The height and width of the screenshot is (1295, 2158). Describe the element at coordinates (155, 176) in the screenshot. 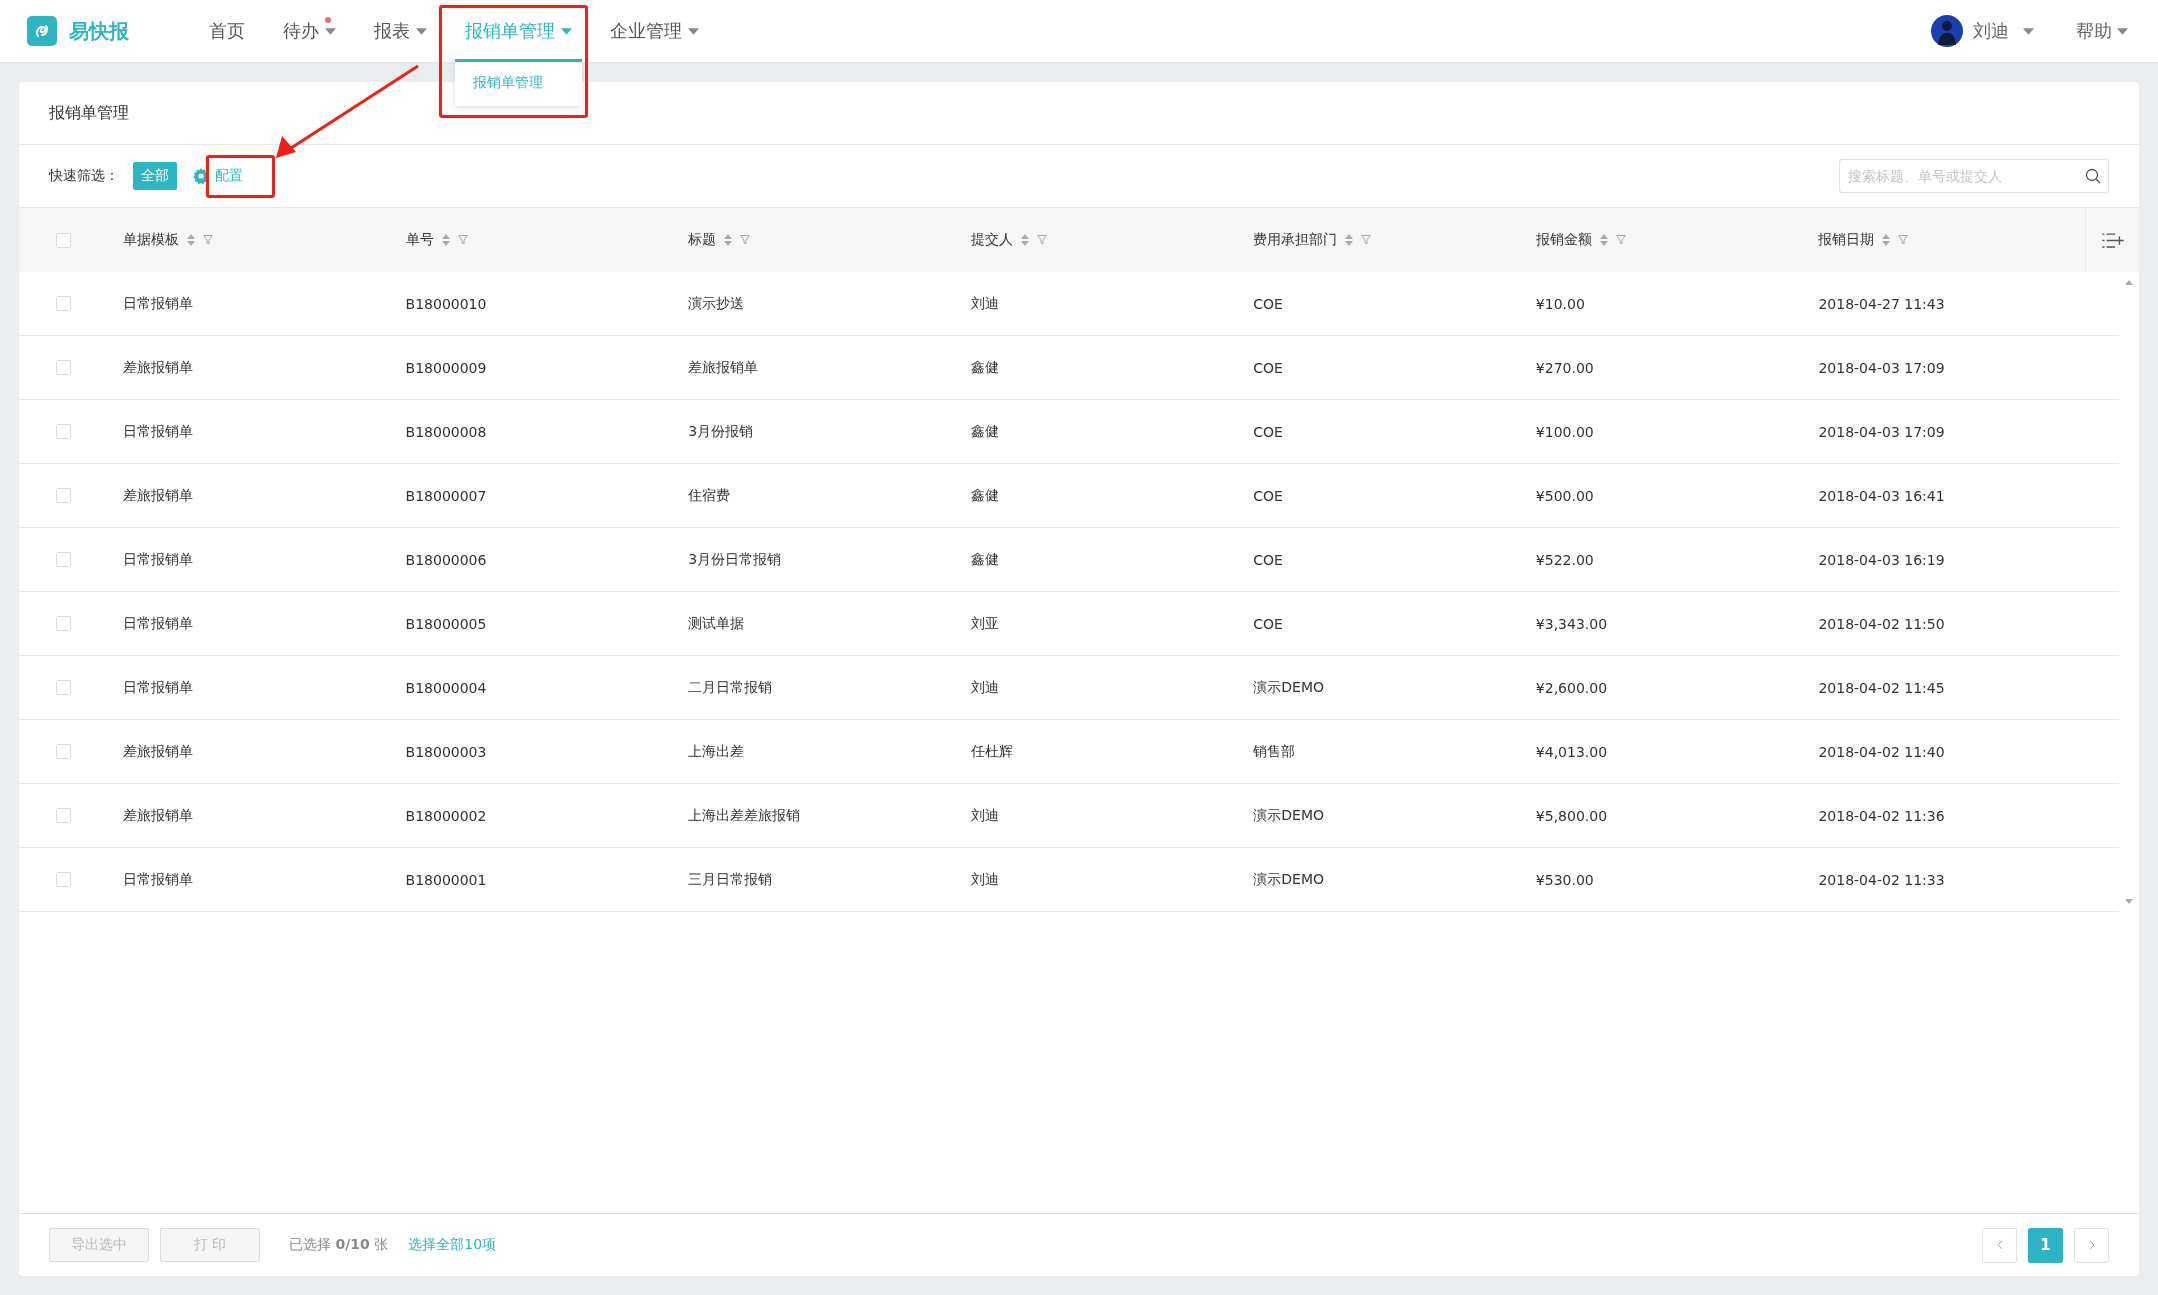

I see `filter-chip: 全部` at that location.